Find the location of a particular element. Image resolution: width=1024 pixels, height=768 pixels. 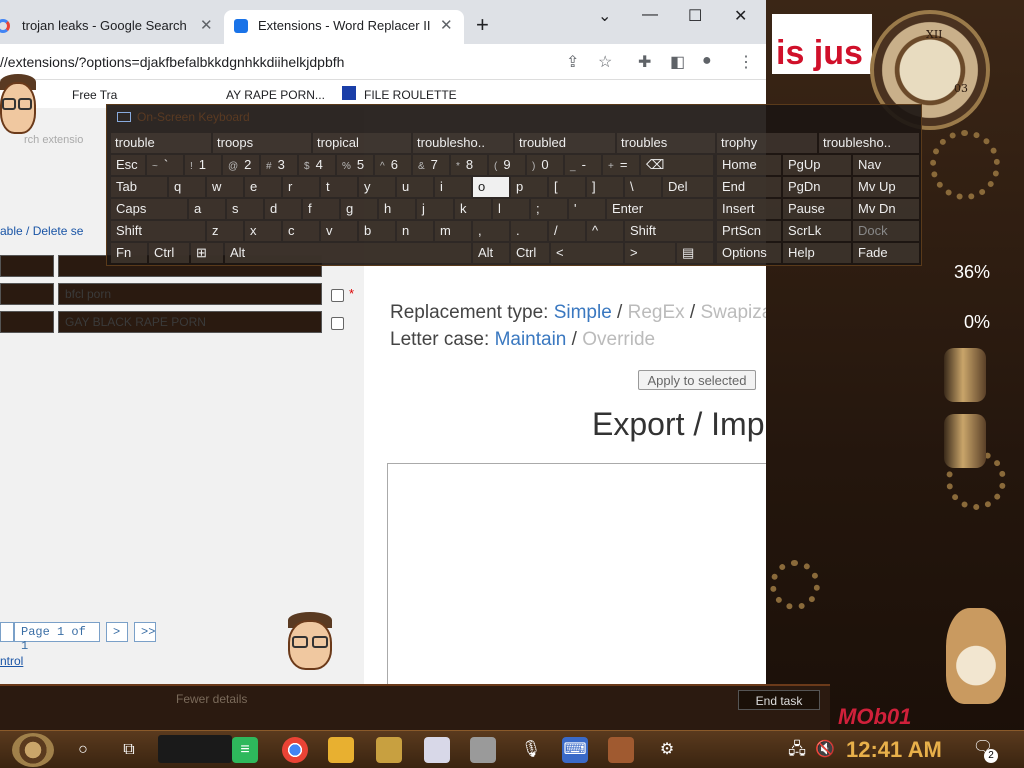

osk-suggestion: trouble is located at coordinates (161, 143).